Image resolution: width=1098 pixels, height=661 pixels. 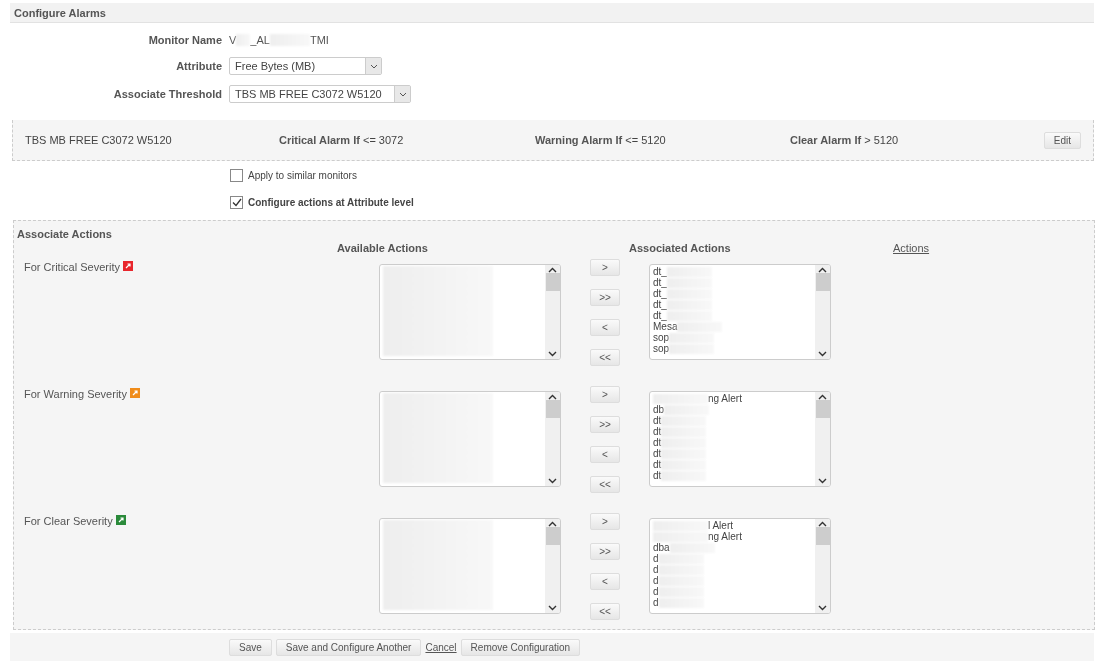 I want to click on checkbox-label: Configure actions at Attribute level, so click(x=331, y=202).